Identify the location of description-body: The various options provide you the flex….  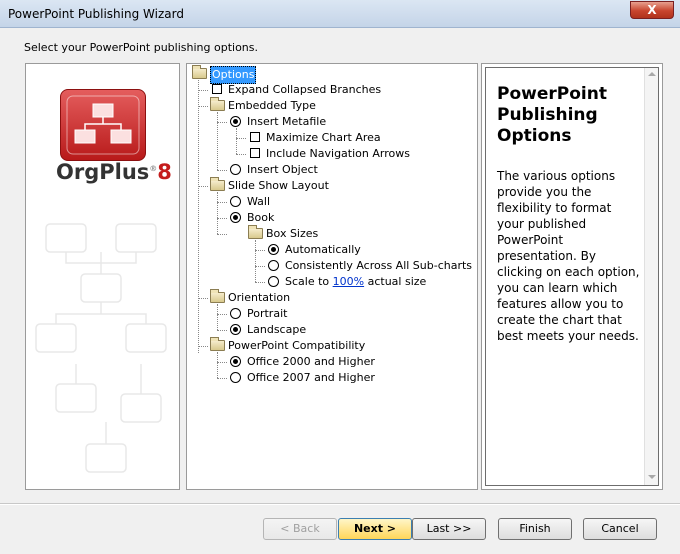
(568, 256).